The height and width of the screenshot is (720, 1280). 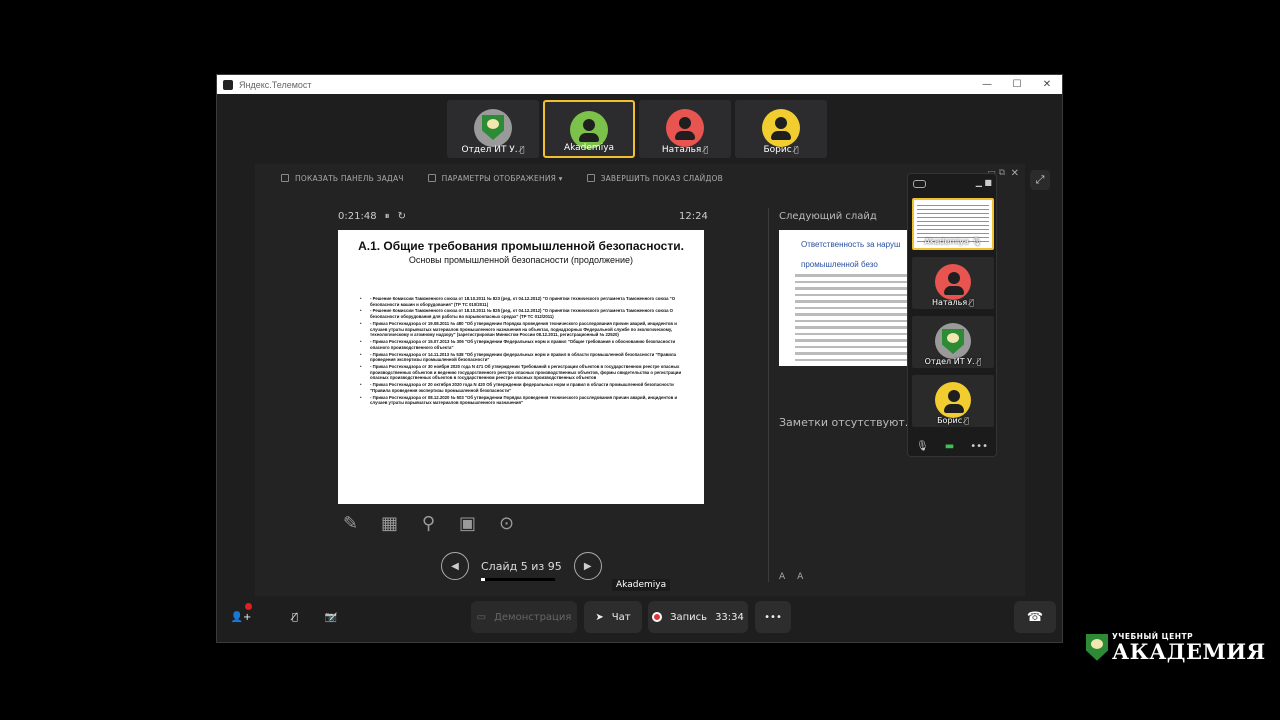 I want to click on taskbar-icon, so click(x=285, y=178).